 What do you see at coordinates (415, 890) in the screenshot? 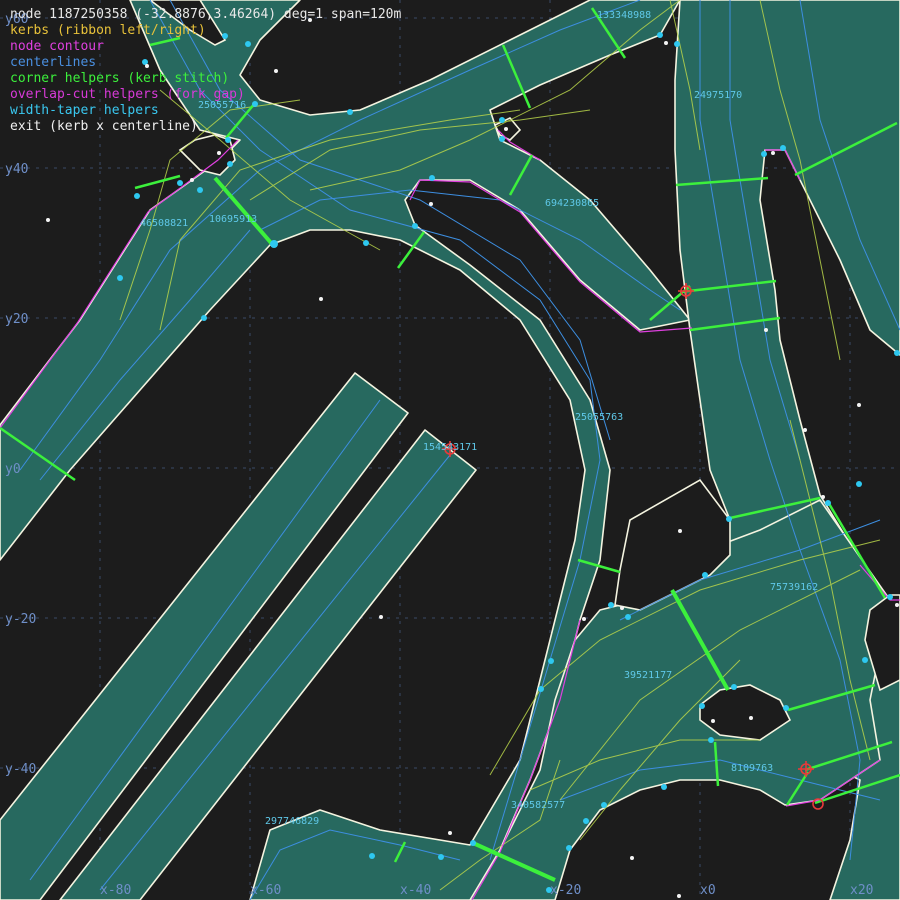
I see `x-axis-label: x-40` at bounding box center [415, 890].